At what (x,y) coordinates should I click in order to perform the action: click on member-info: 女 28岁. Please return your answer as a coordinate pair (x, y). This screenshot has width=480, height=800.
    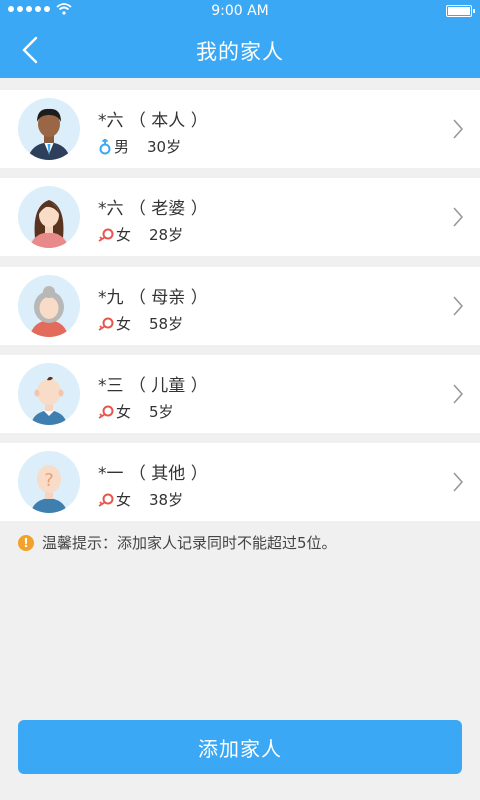
    Looking at the image, I should click on (140, 234).